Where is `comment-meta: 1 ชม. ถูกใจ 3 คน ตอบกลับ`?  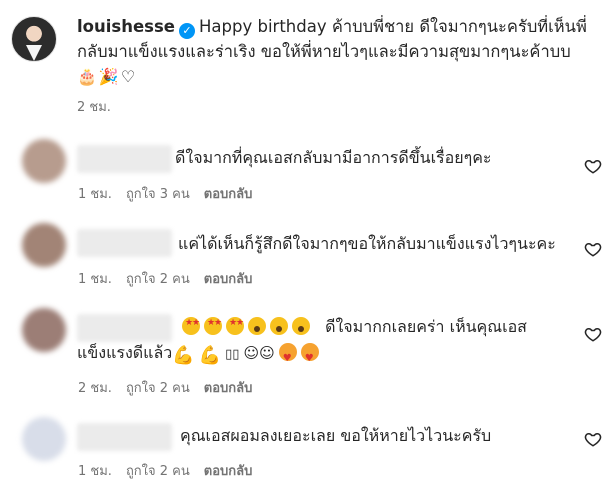
comment-meta: 1 ชม. ถูกใจ 3 คน ตอบกลับ is located at coordinates (172, 193).